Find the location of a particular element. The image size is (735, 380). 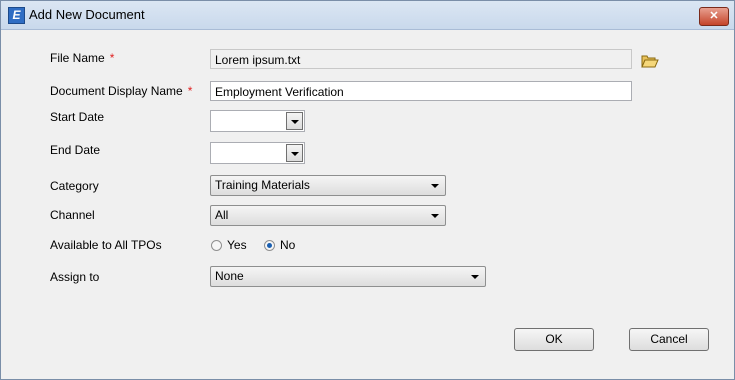

category-value: Training Materials is located at coordinates (262, 185).